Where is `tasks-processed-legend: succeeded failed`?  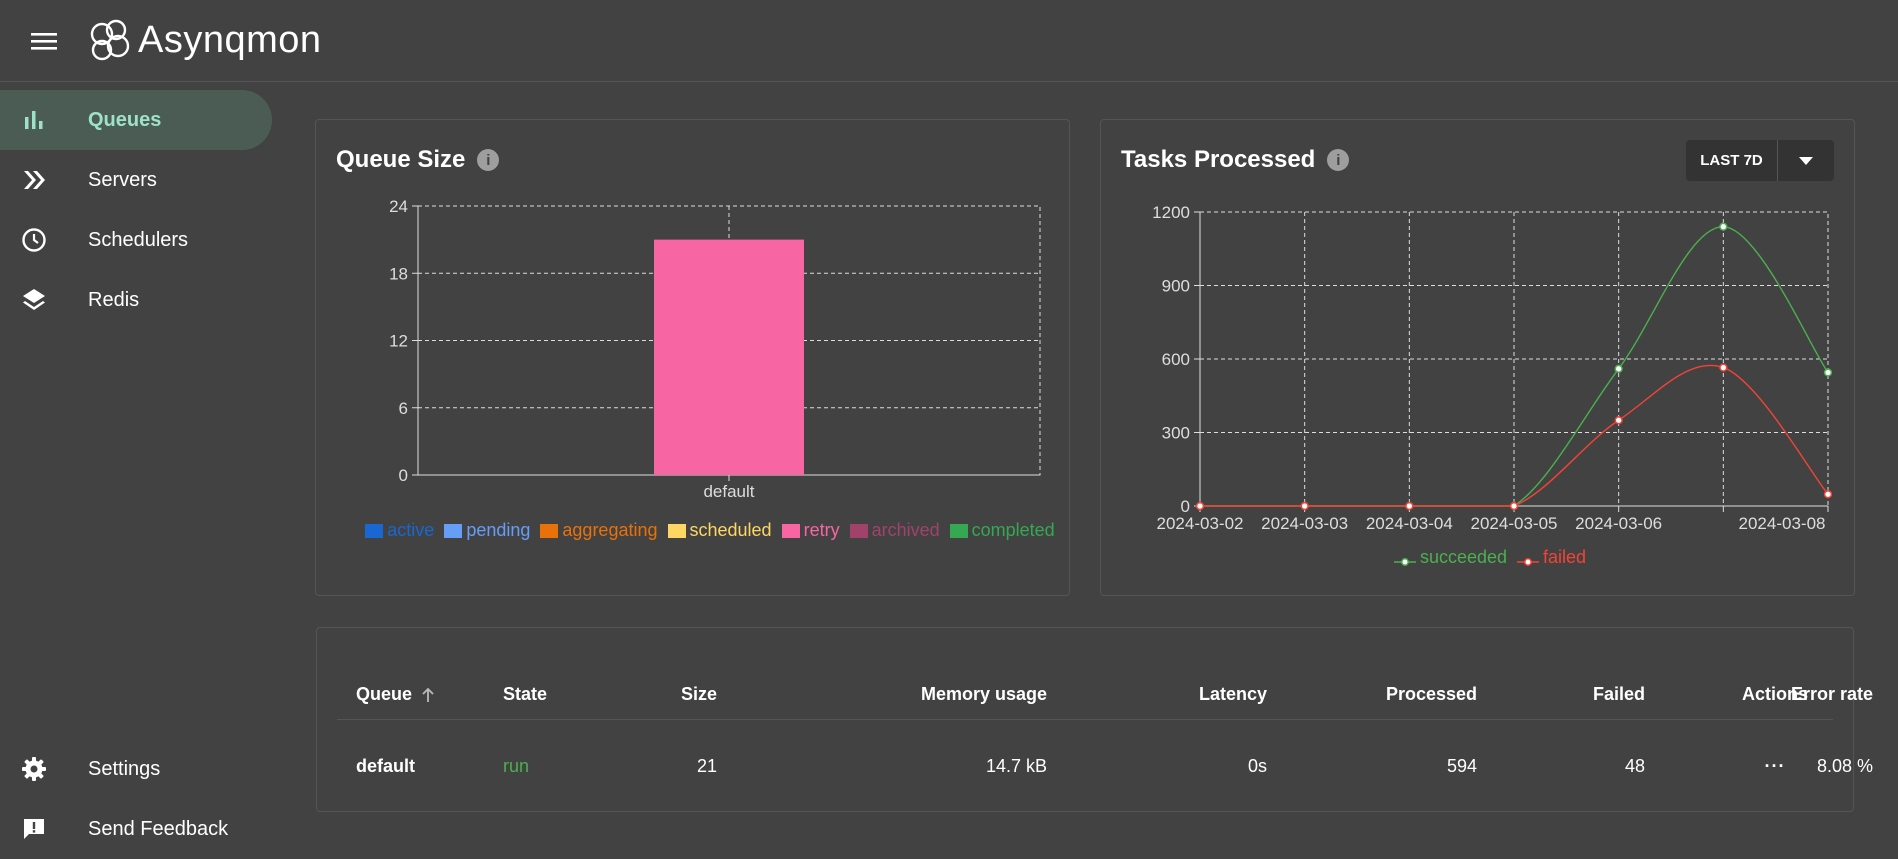
tasks-processed-legend: succeeded failed is located at coordinates (1490, 557).